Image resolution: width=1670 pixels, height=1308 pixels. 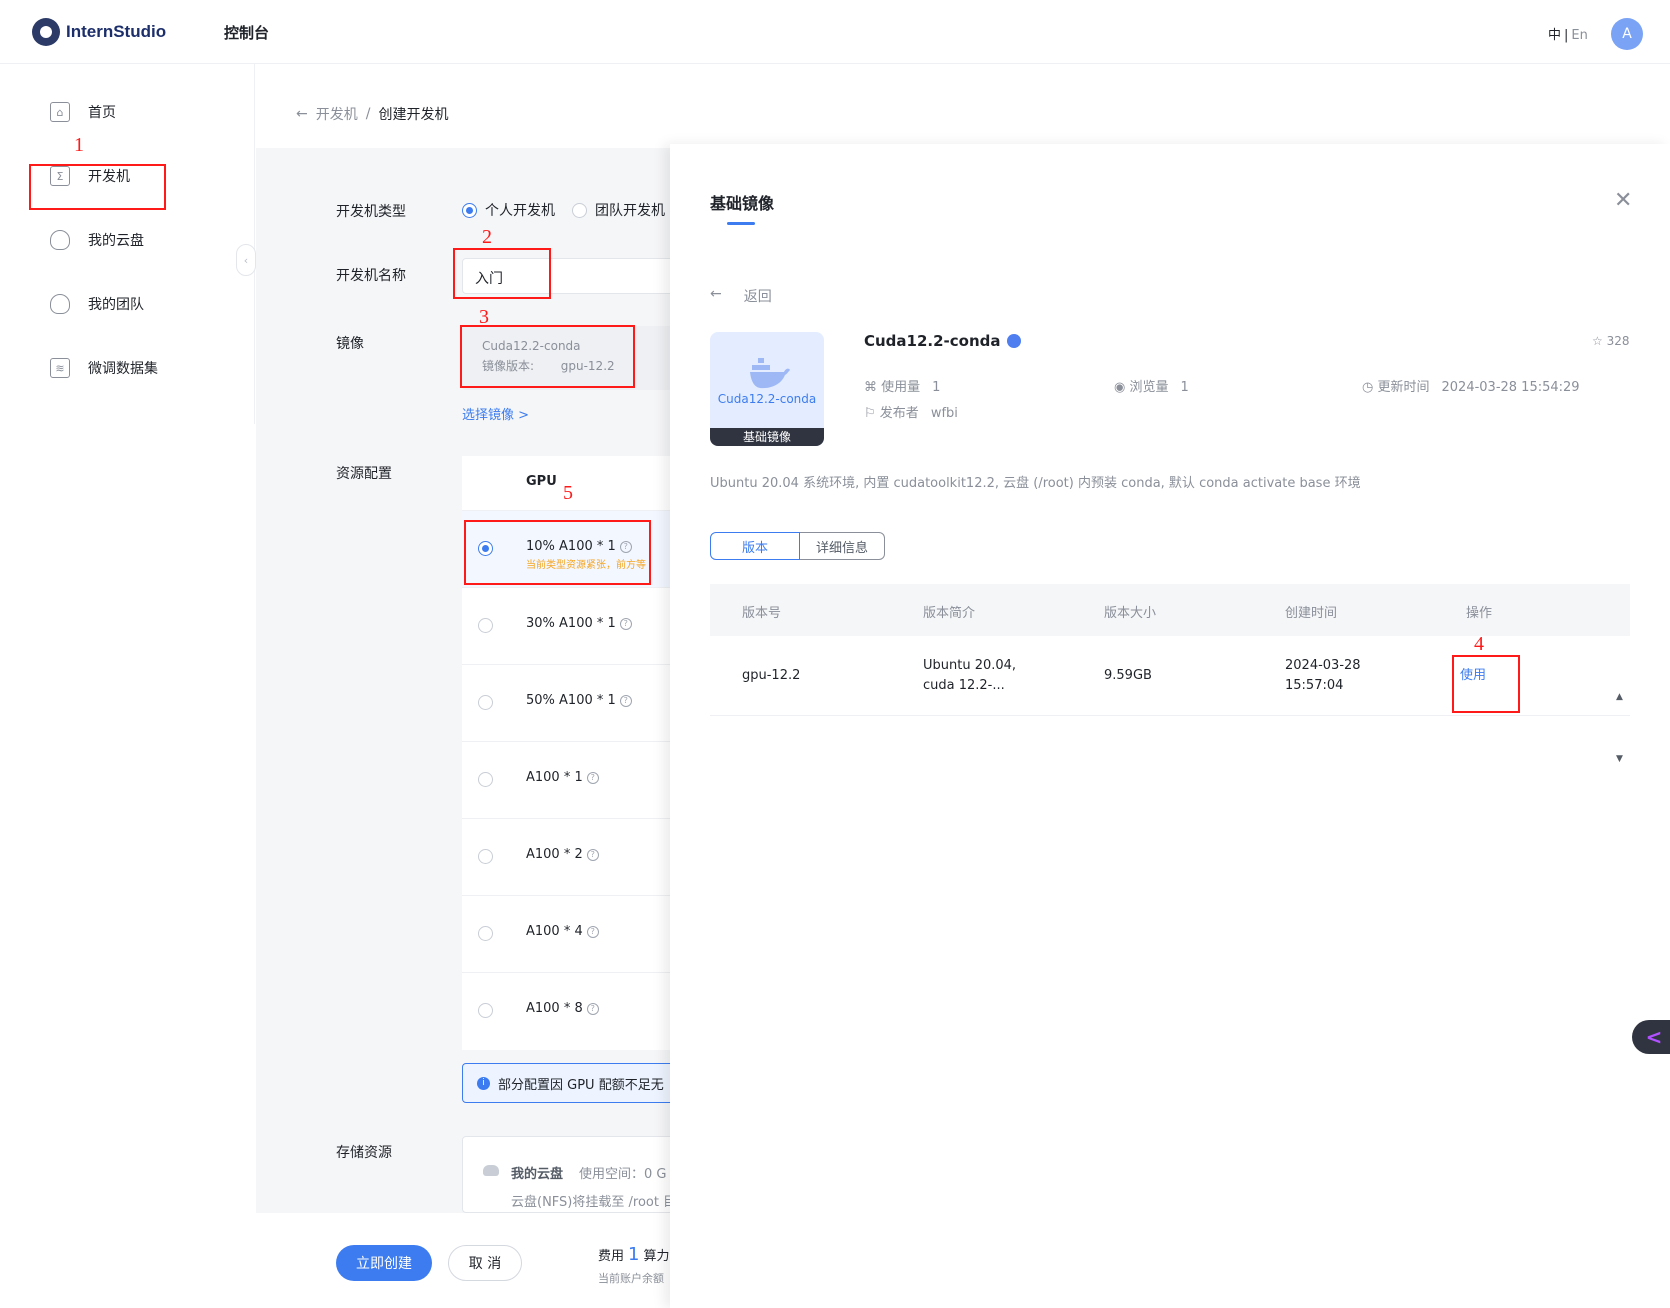 I want to click on column-header: 版本大小, so click(x=1130, y=613).